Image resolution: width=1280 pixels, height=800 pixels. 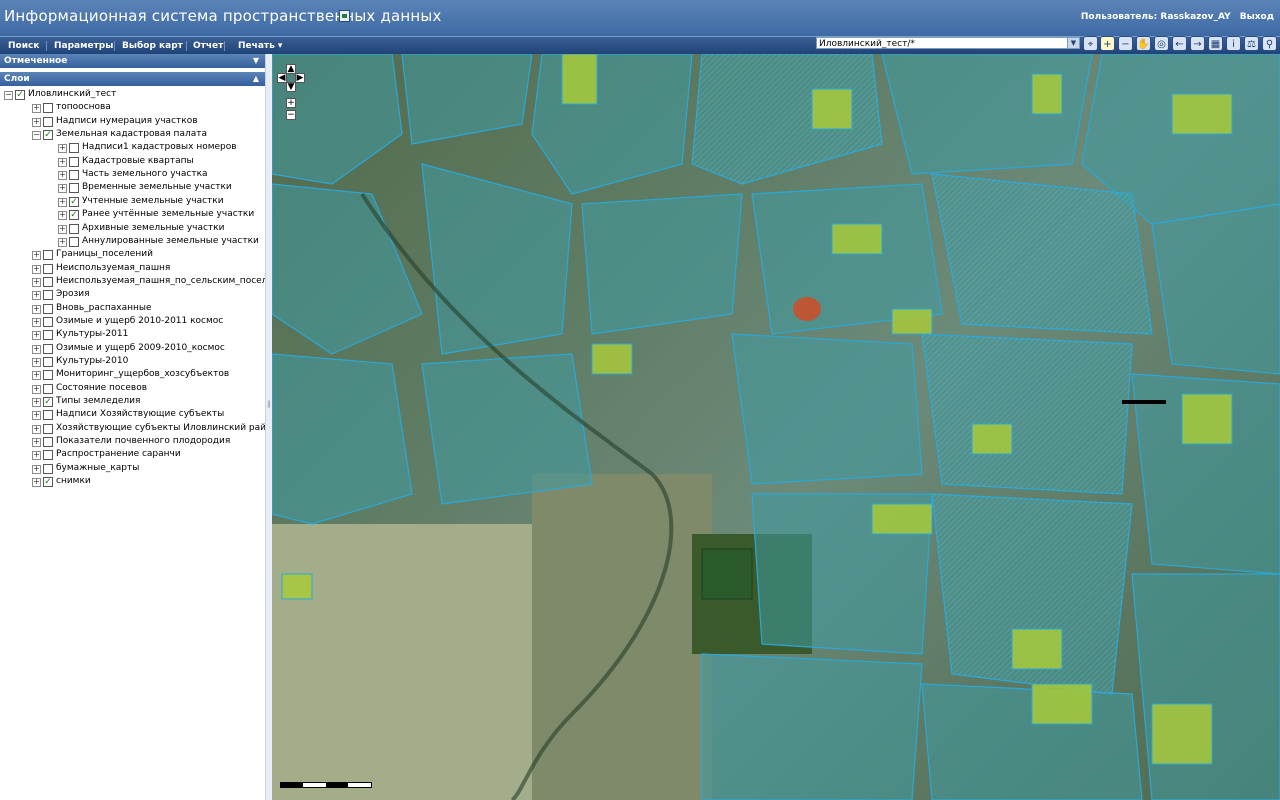 I want to click on search-map-icon: ⚲, so click(x=1269, y=43).